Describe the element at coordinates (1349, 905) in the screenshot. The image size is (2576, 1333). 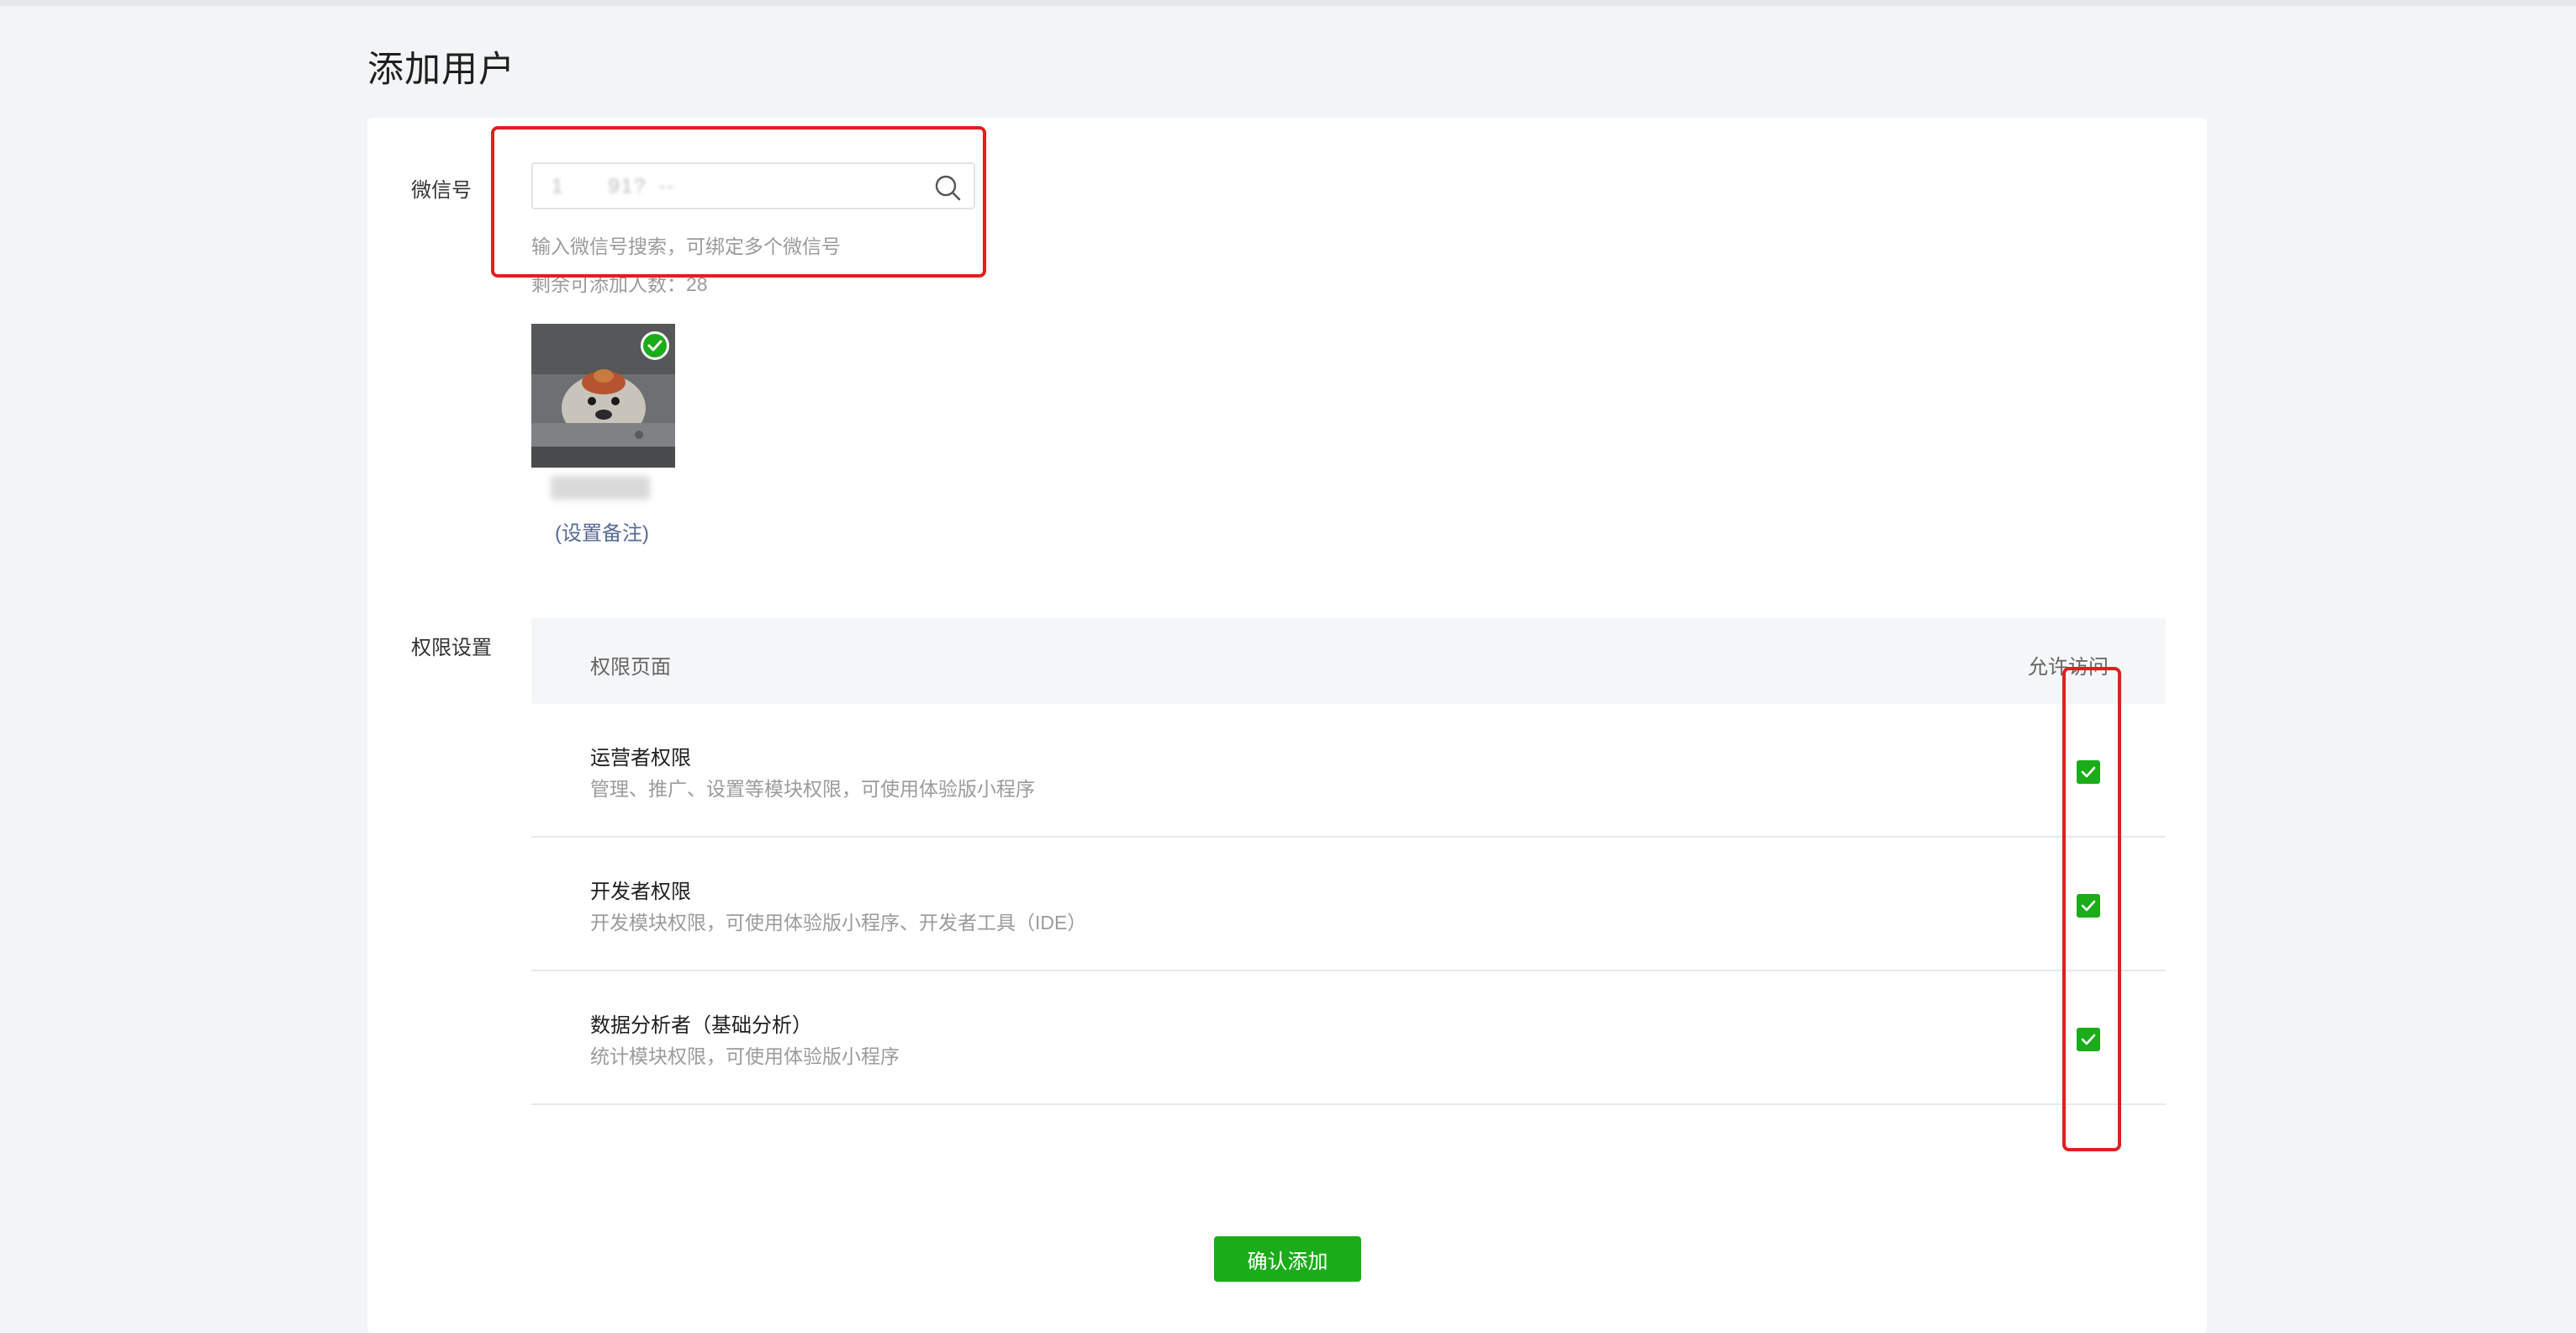
I see `permission-row-developer: 开发者权限 开发模块权限，可使用体验版小程序、开发者工具（IDE）` at that location.